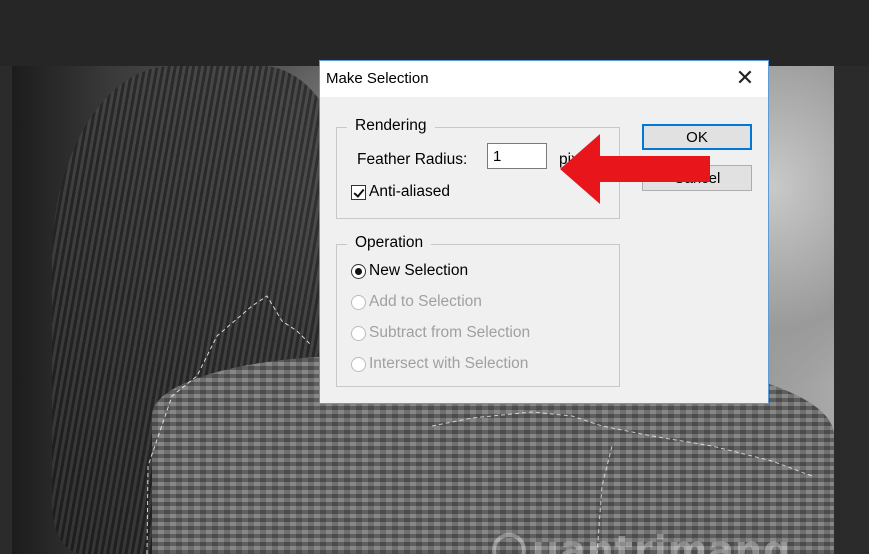 The width and height of the screenshot is (869, 554). What do you see at coordinates (377, 78) in the screenshot?
I see `dialog-title: Make Selection` at bounding box center [377, 78].